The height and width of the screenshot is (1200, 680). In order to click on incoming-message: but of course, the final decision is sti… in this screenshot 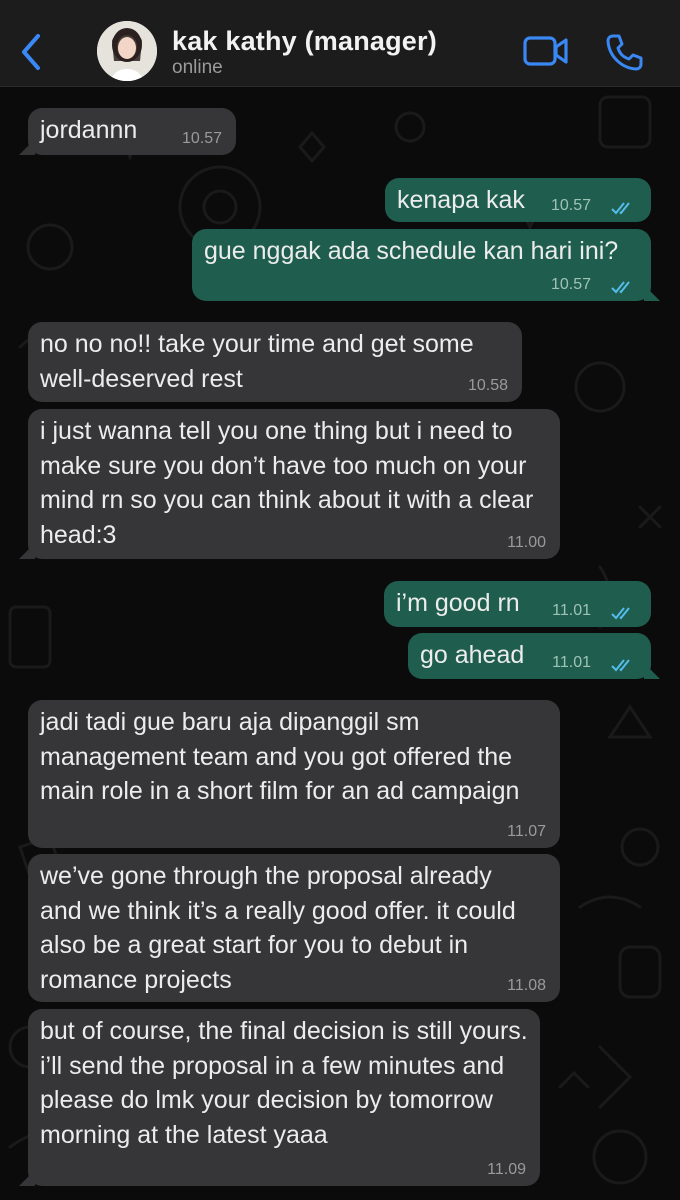, I will do `click(279, 1097)`.